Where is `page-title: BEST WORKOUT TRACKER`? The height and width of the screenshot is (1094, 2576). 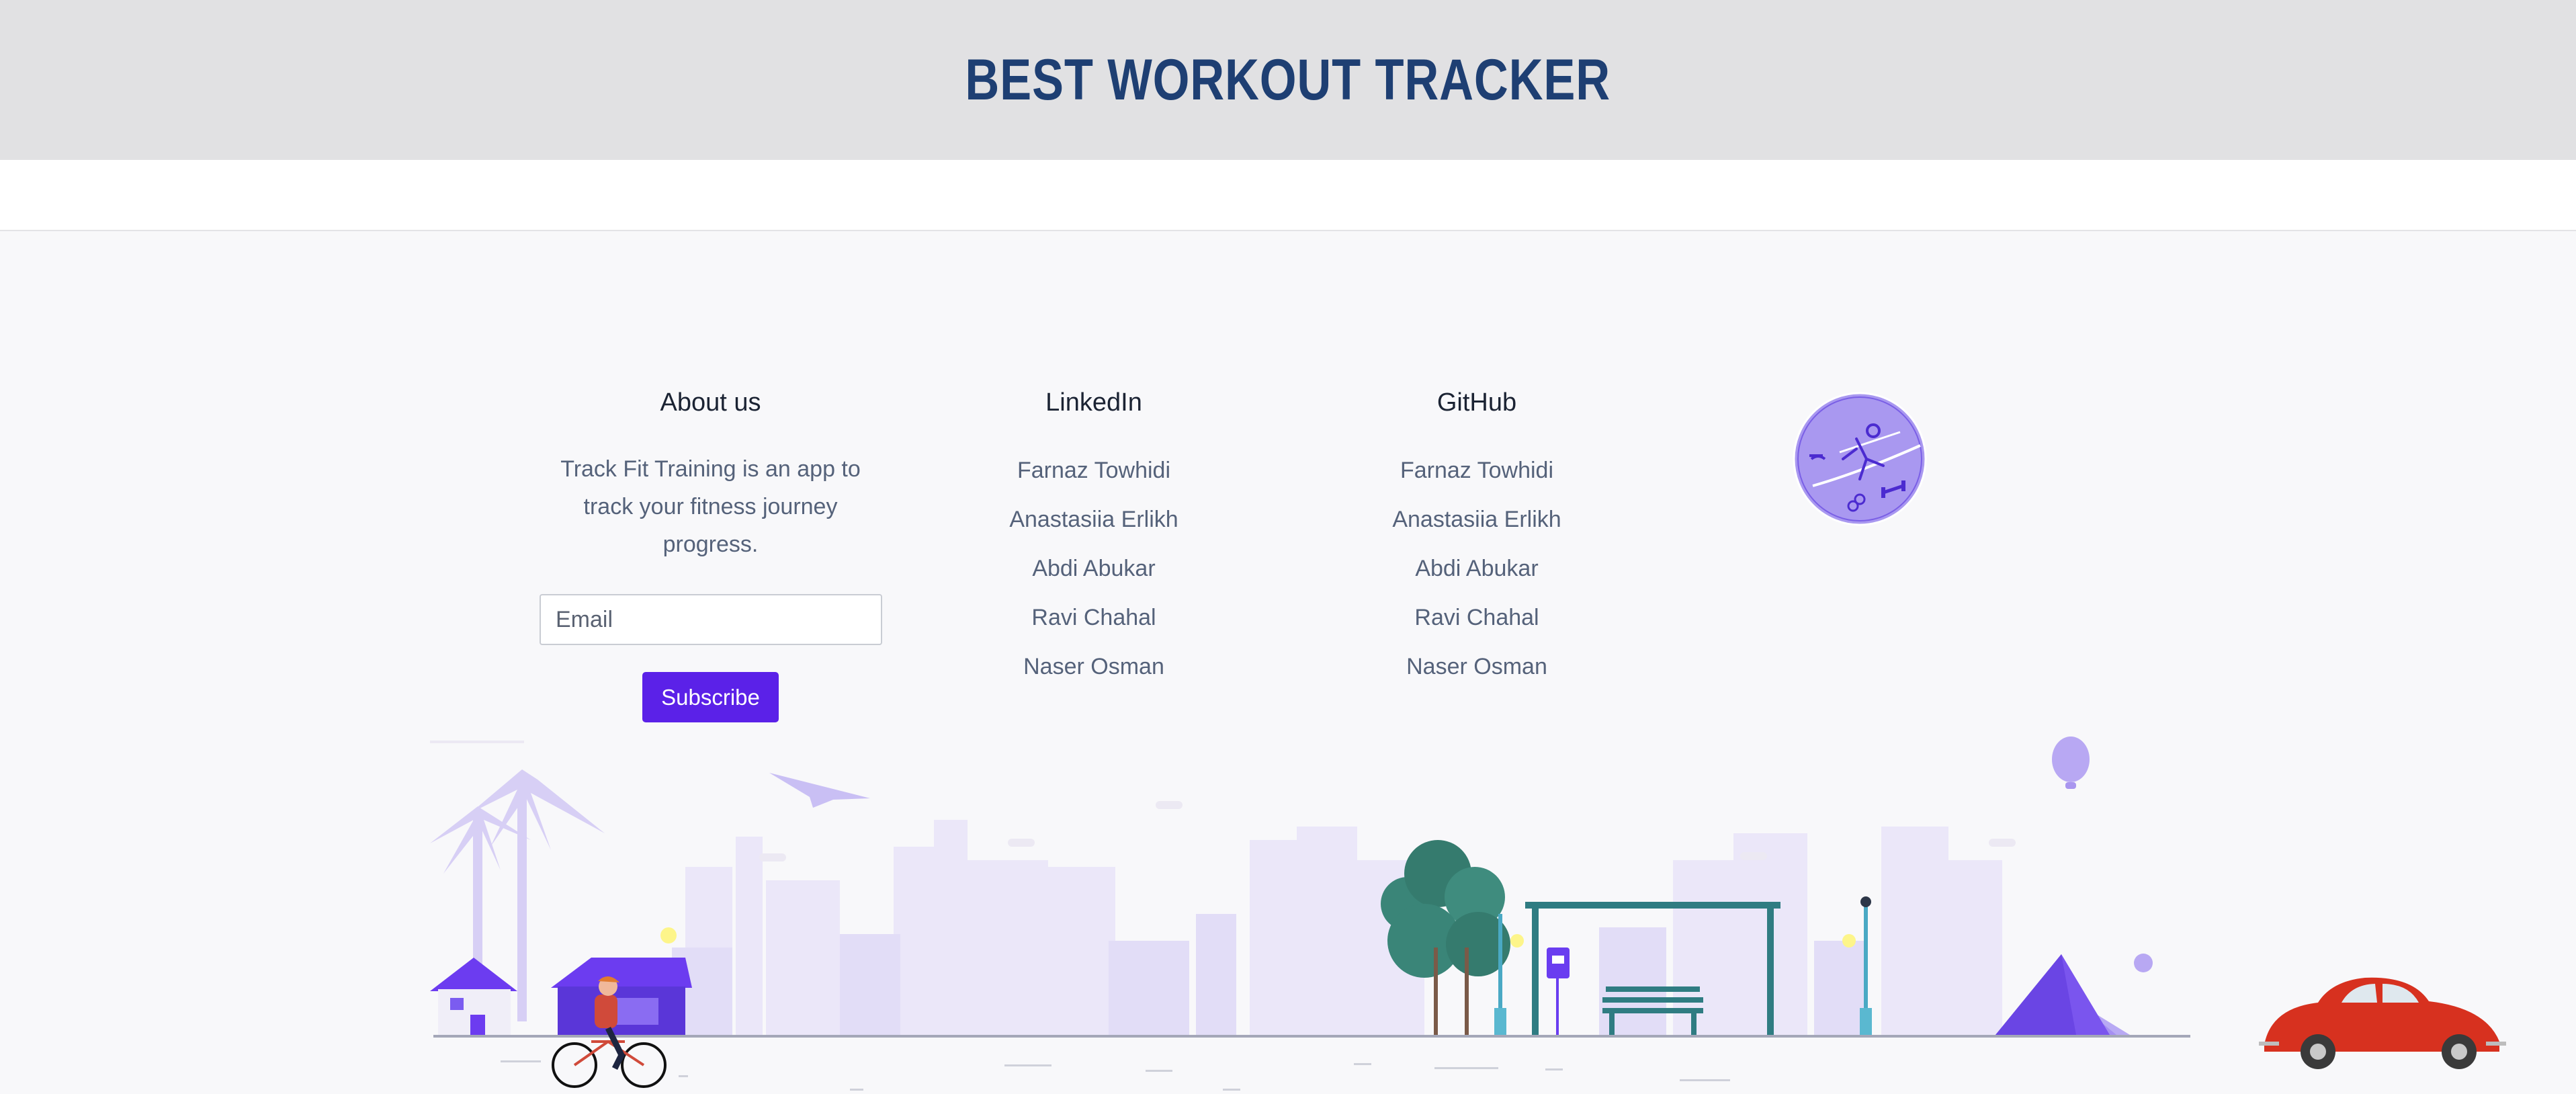 page-title: BEST WORKOUT TRACKER is located at coordinates (1288, 79).